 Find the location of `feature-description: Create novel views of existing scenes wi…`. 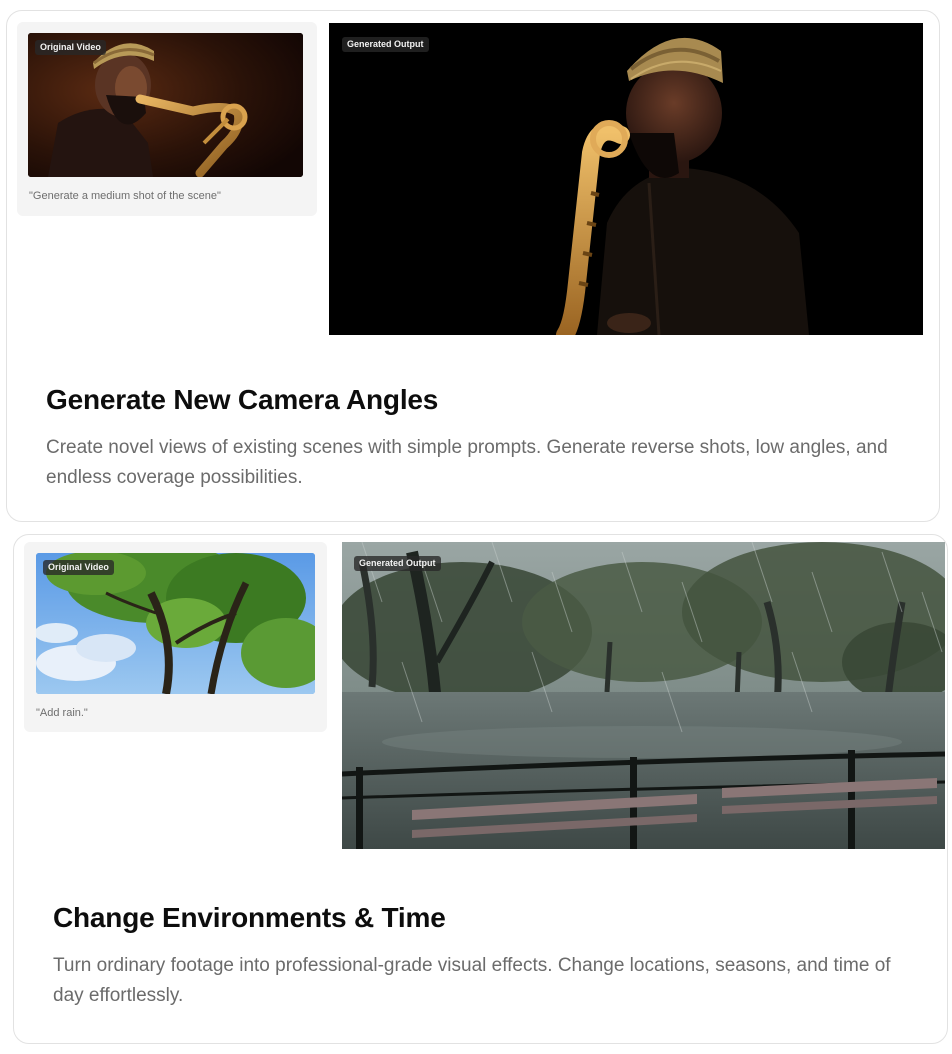

feature-description: Create novel views of existing scenes wi… is located at coordinates (467, 462).